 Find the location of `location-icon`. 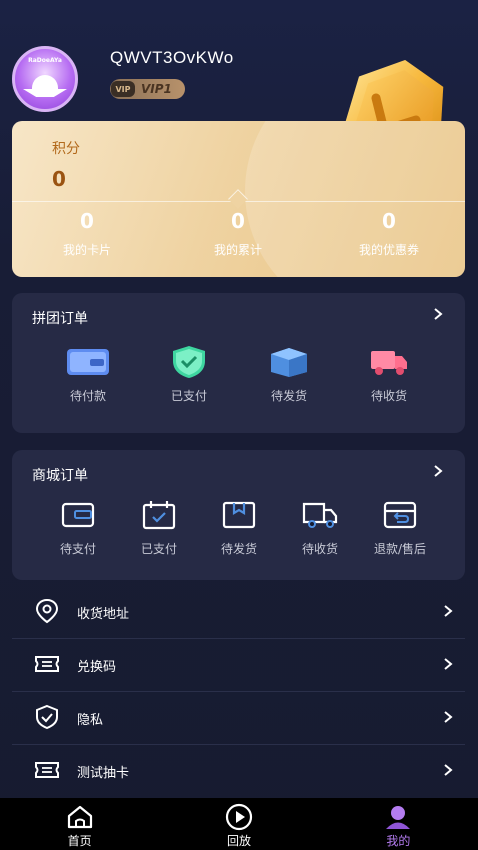

location-icon is located at coordinates (47, 611).